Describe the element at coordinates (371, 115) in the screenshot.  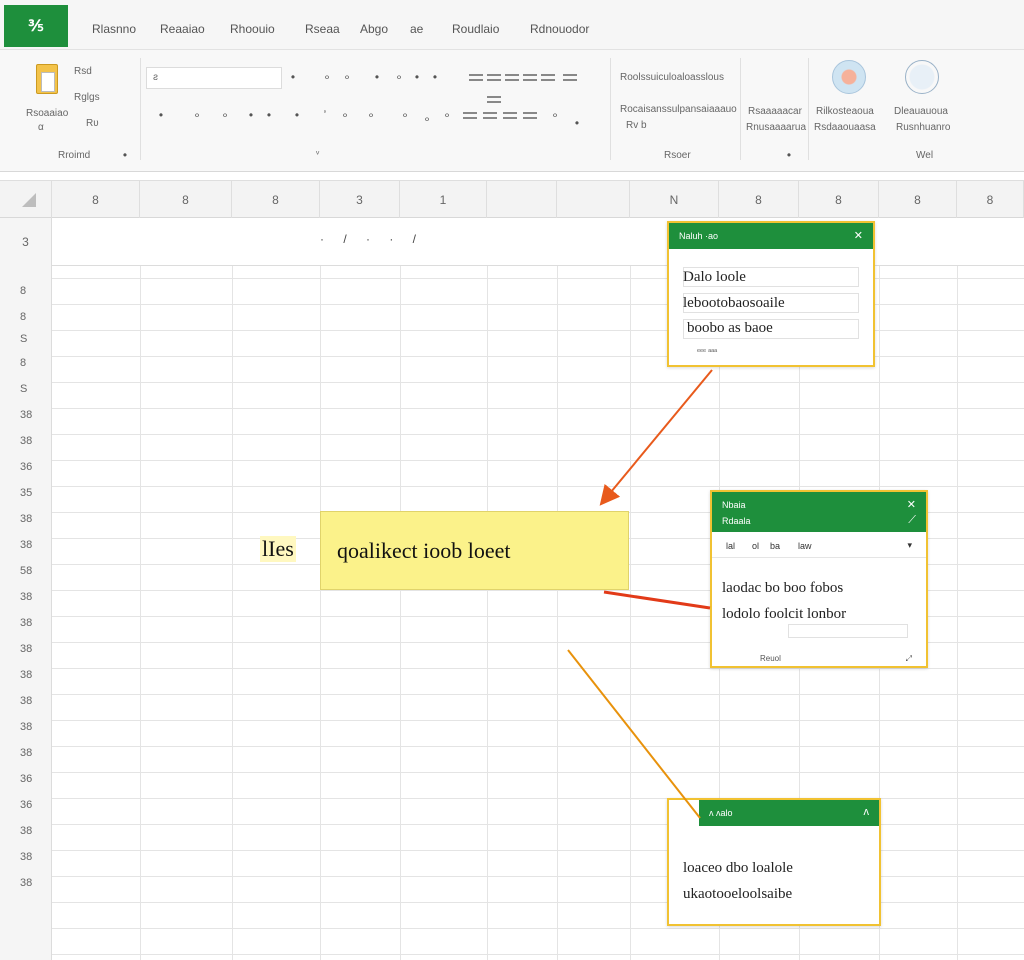
I see `indent-button: ∘` at that location.